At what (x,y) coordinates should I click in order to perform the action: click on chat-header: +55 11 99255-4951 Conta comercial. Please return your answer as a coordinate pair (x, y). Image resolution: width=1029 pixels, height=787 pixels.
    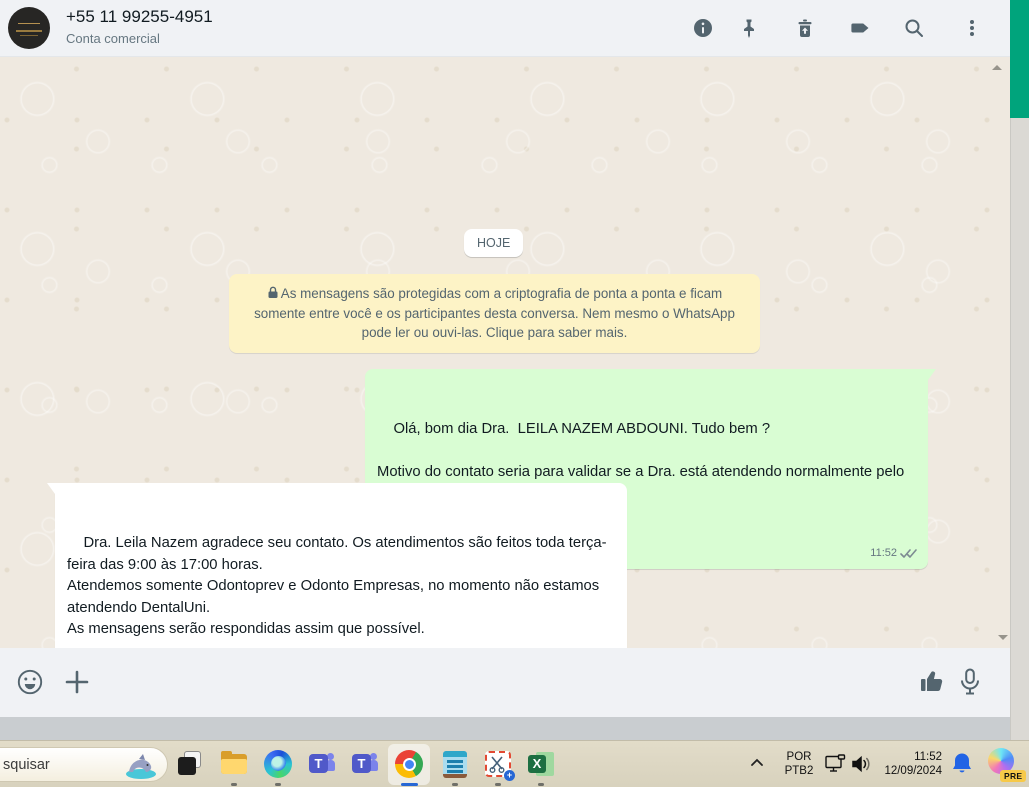
    Looking at the image, I should click on (505, 28).